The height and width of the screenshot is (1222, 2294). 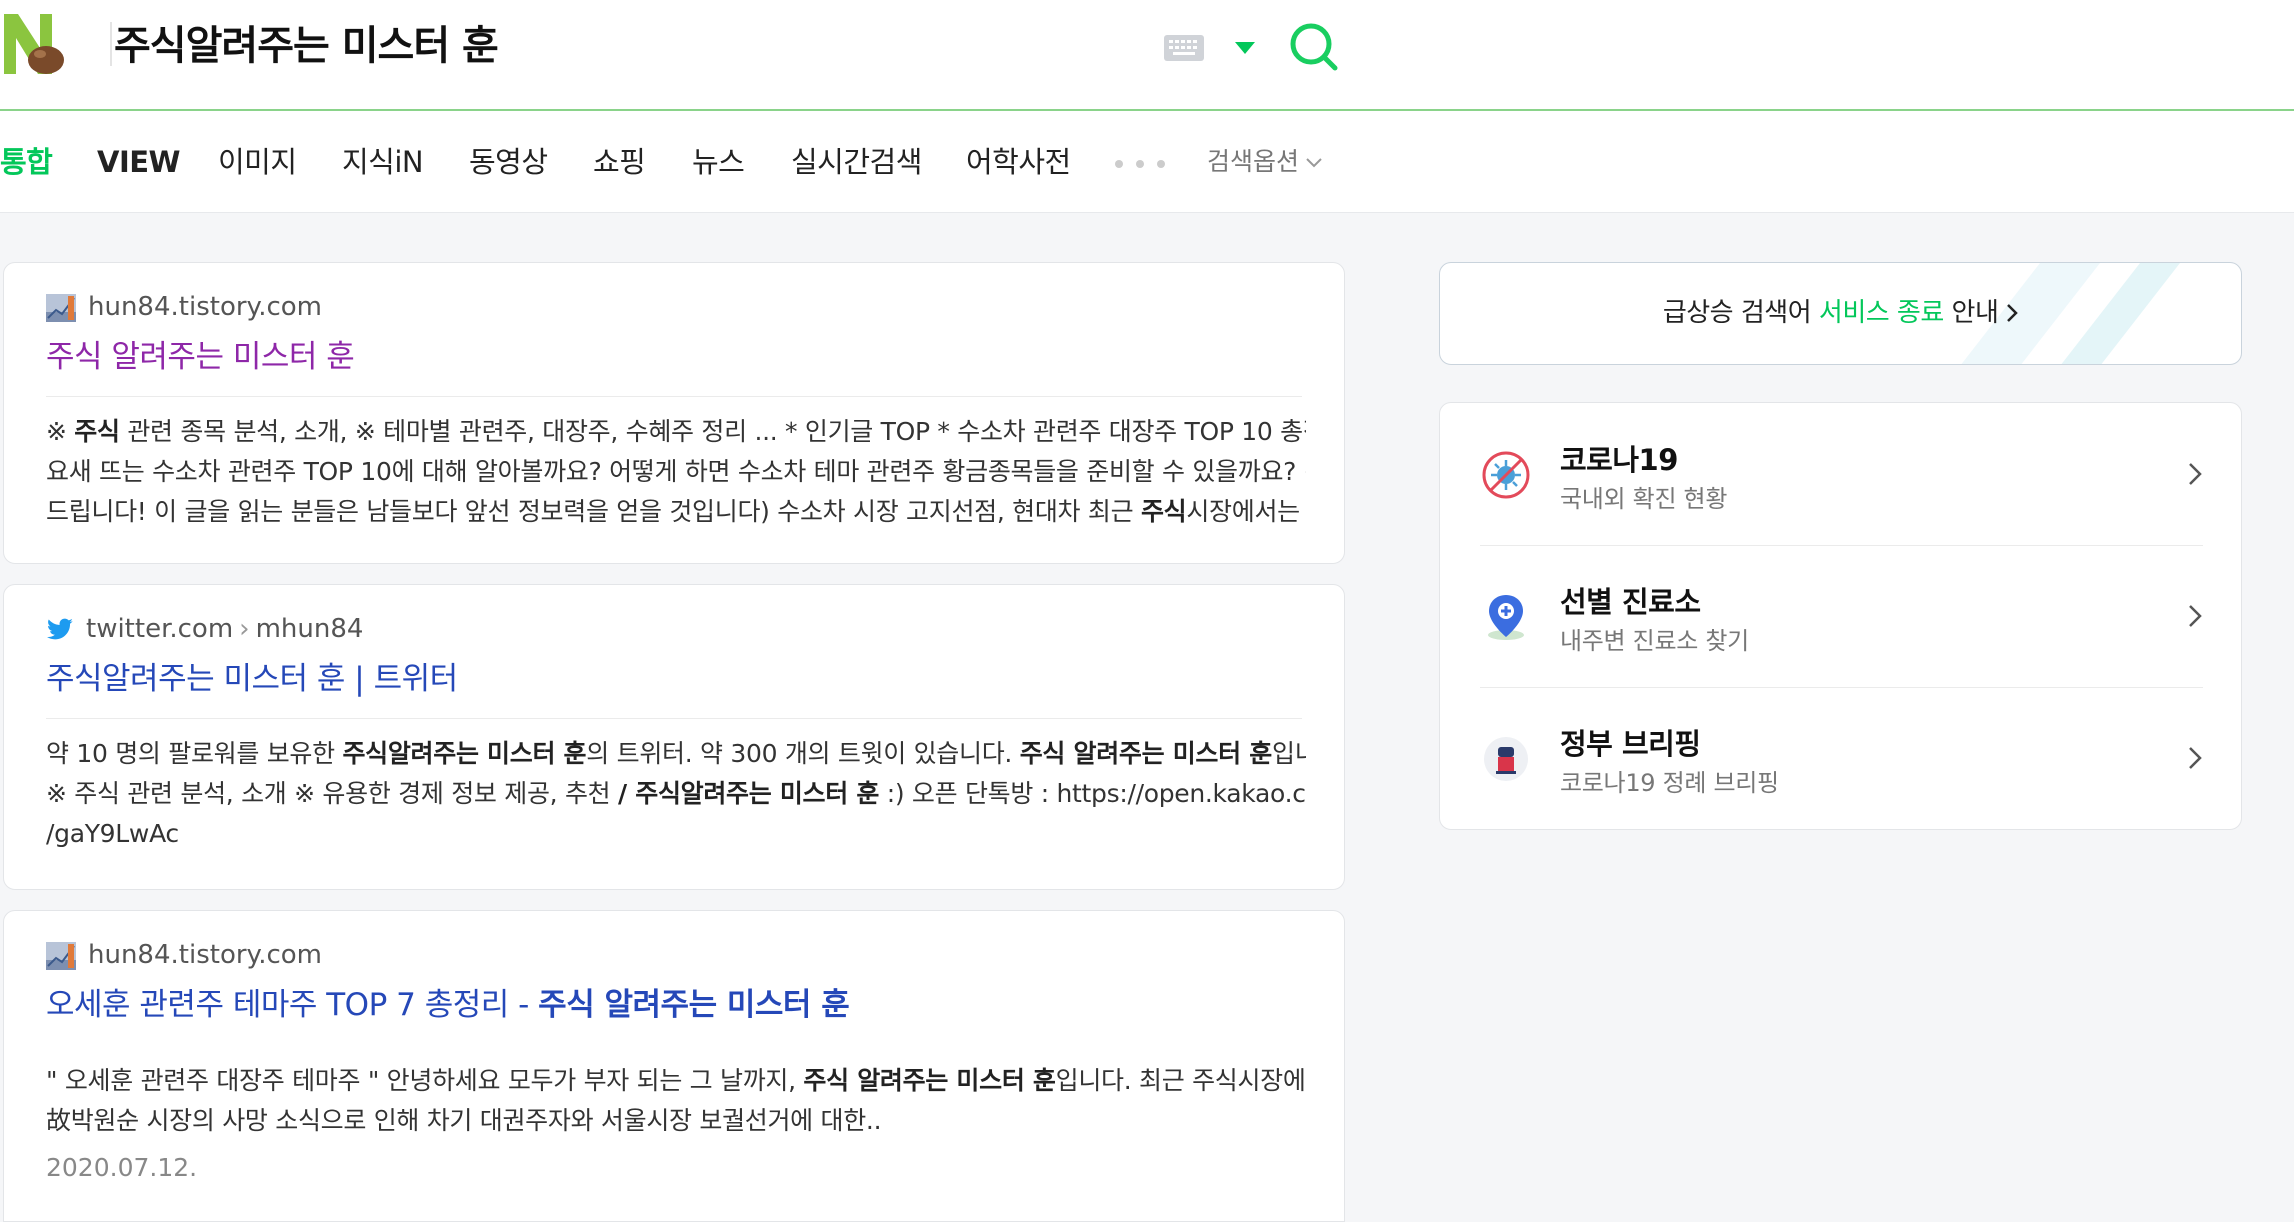 I want to click on virus-icon, so click(x=1506, y=475).